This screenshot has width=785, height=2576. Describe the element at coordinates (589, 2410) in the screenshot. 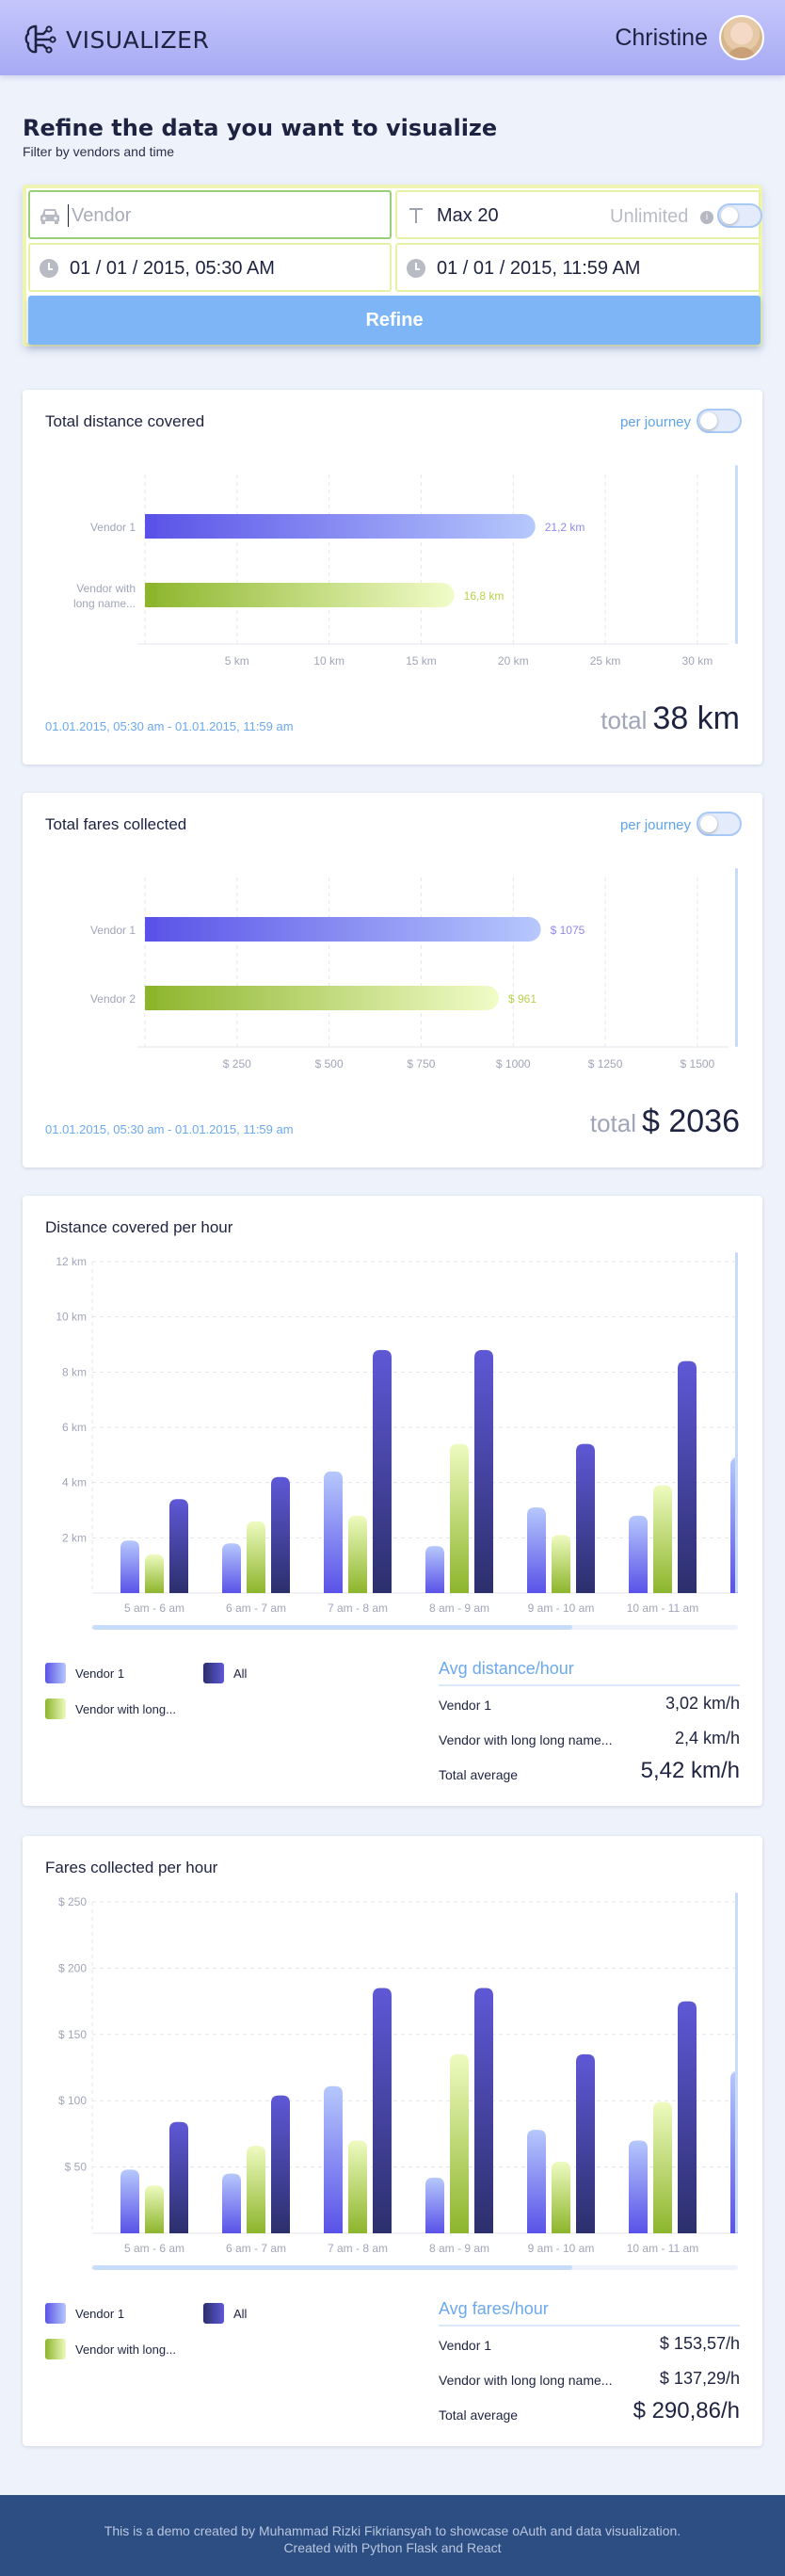

I see `stat-row-total: Total average $ 290,86/h` at that location.